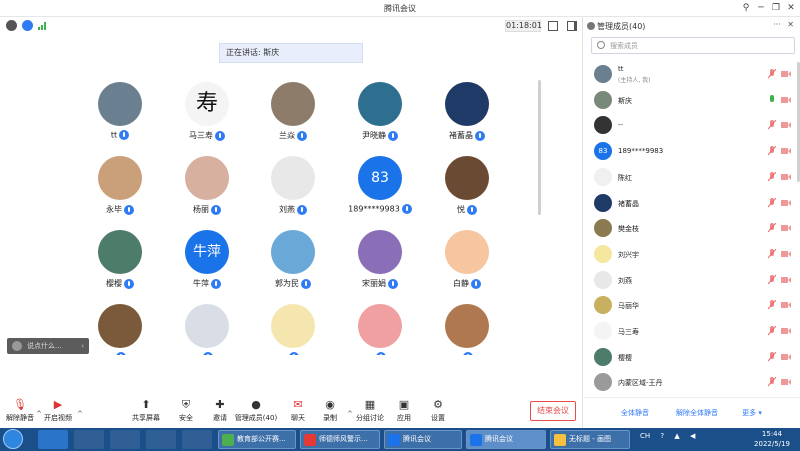 This screenshot has height=451, width=800. What do you see at coordinates (80, 414) in the screenshot?
I see `video-options-caret-icon: ^` at bounding box center [80, 414].